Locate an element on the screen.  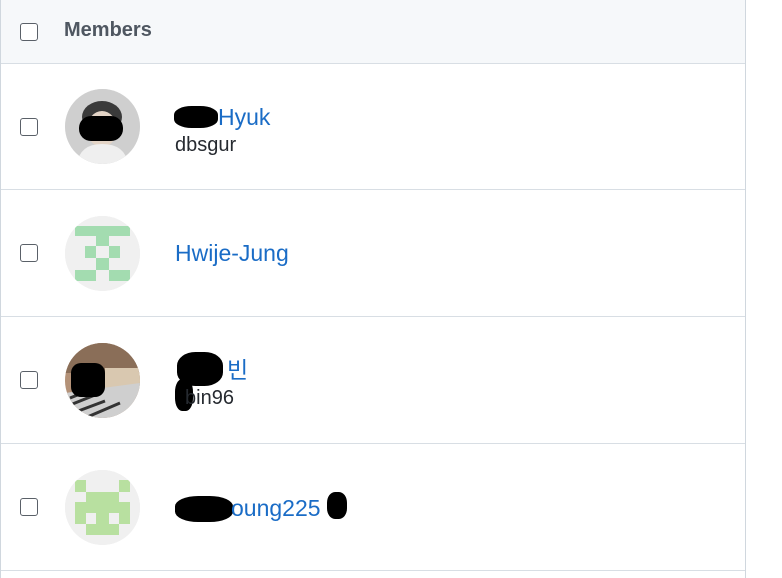
member-login: dbsgur is located at coordinates (206, 144).